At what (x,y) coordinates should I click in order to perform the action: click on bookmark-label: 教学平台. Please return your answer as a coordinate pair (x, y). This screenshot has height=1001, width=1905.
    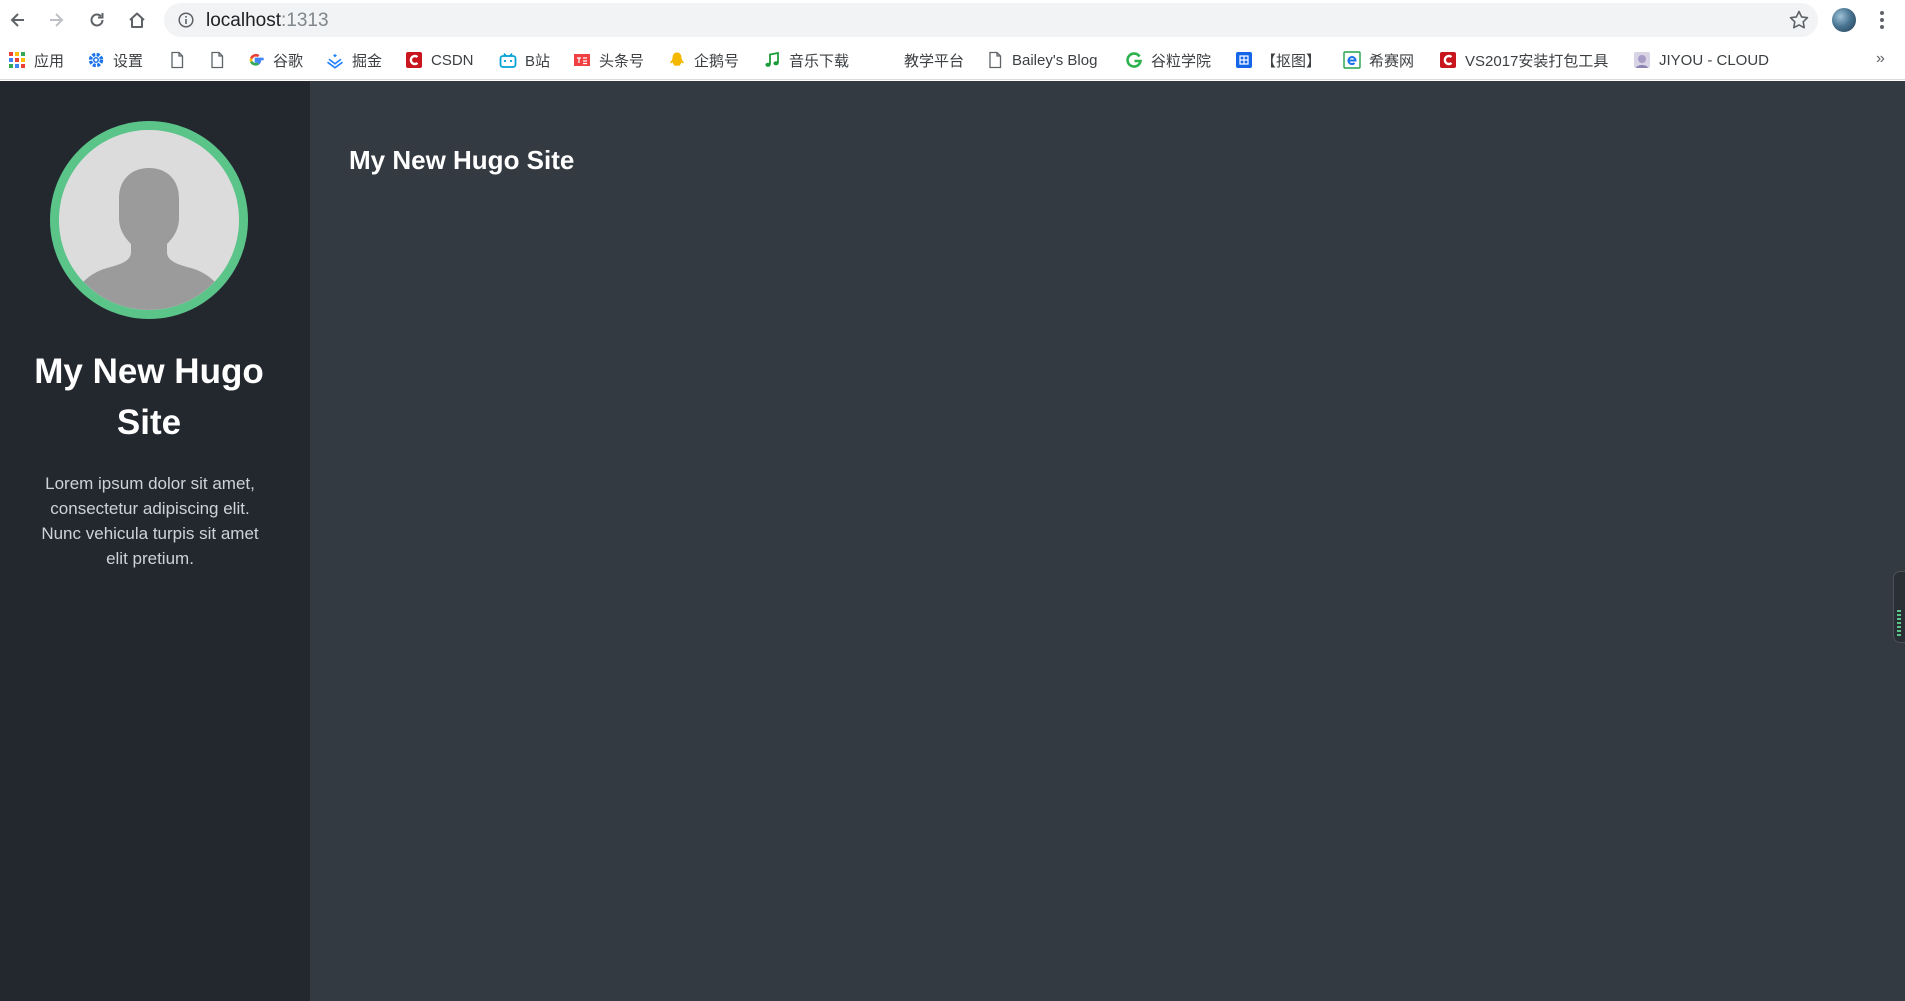
    Looking at the image, I should click on (934, 61).